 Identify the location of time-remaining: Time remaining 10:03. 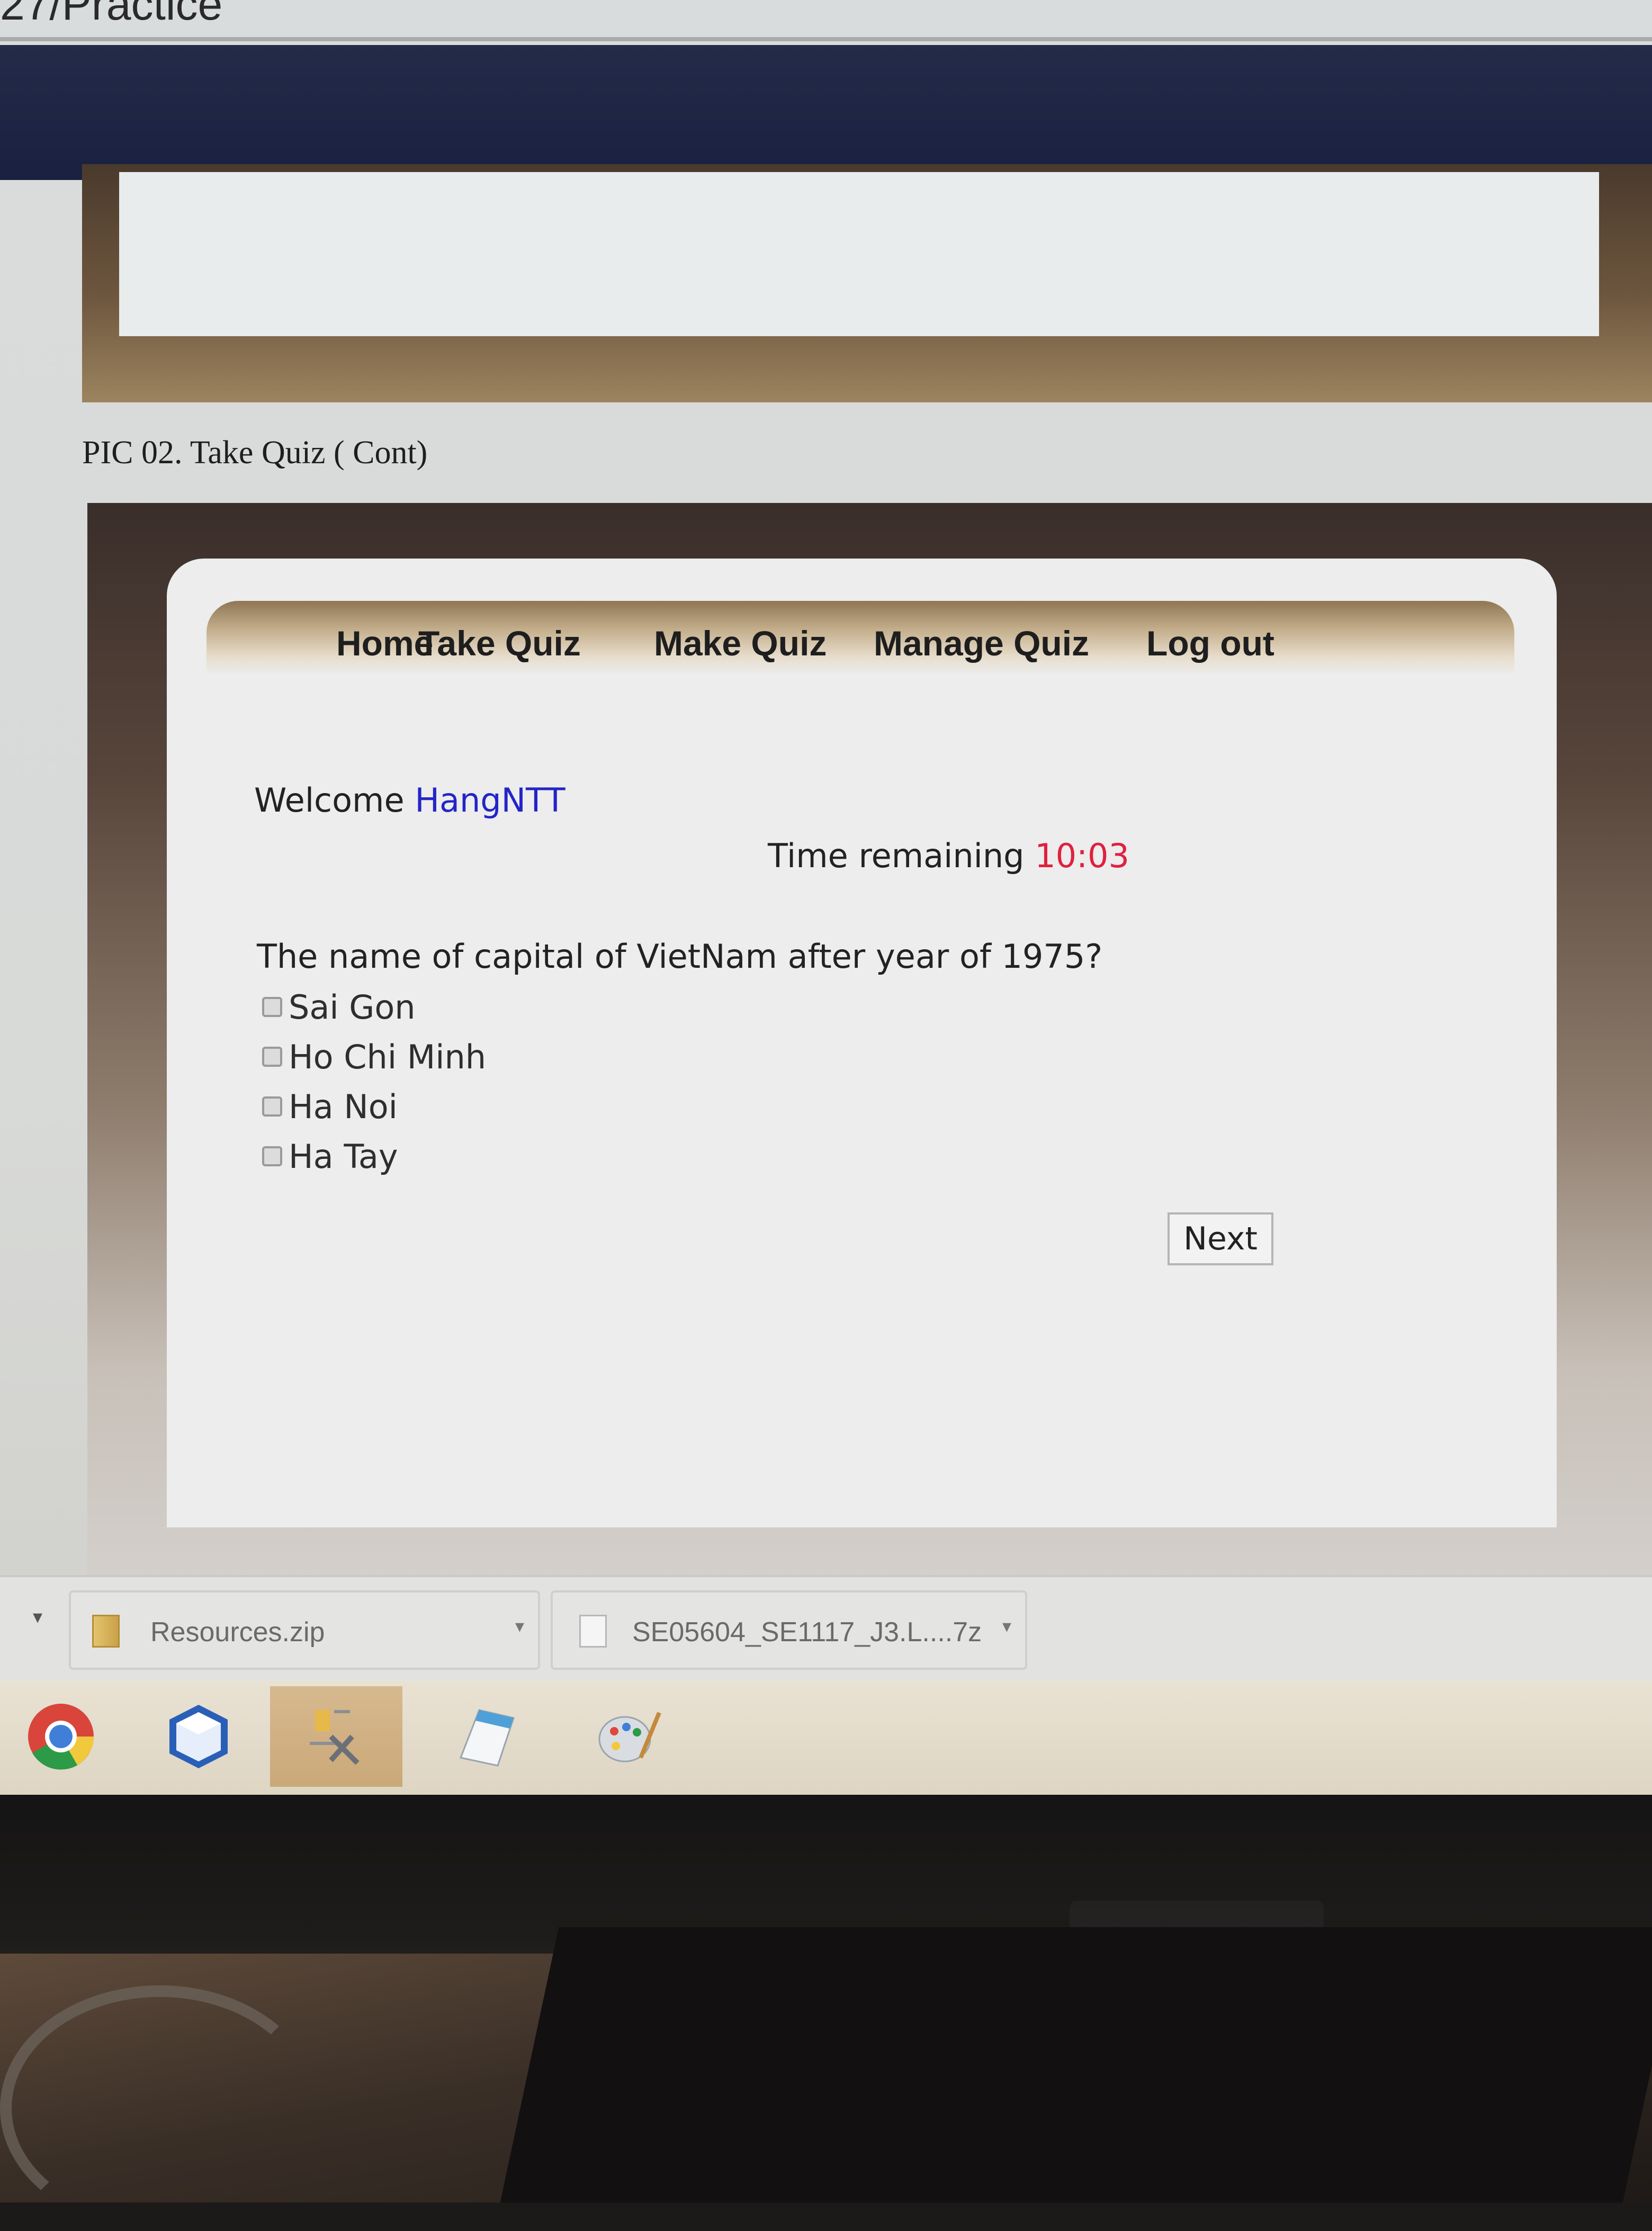
(948, 855).